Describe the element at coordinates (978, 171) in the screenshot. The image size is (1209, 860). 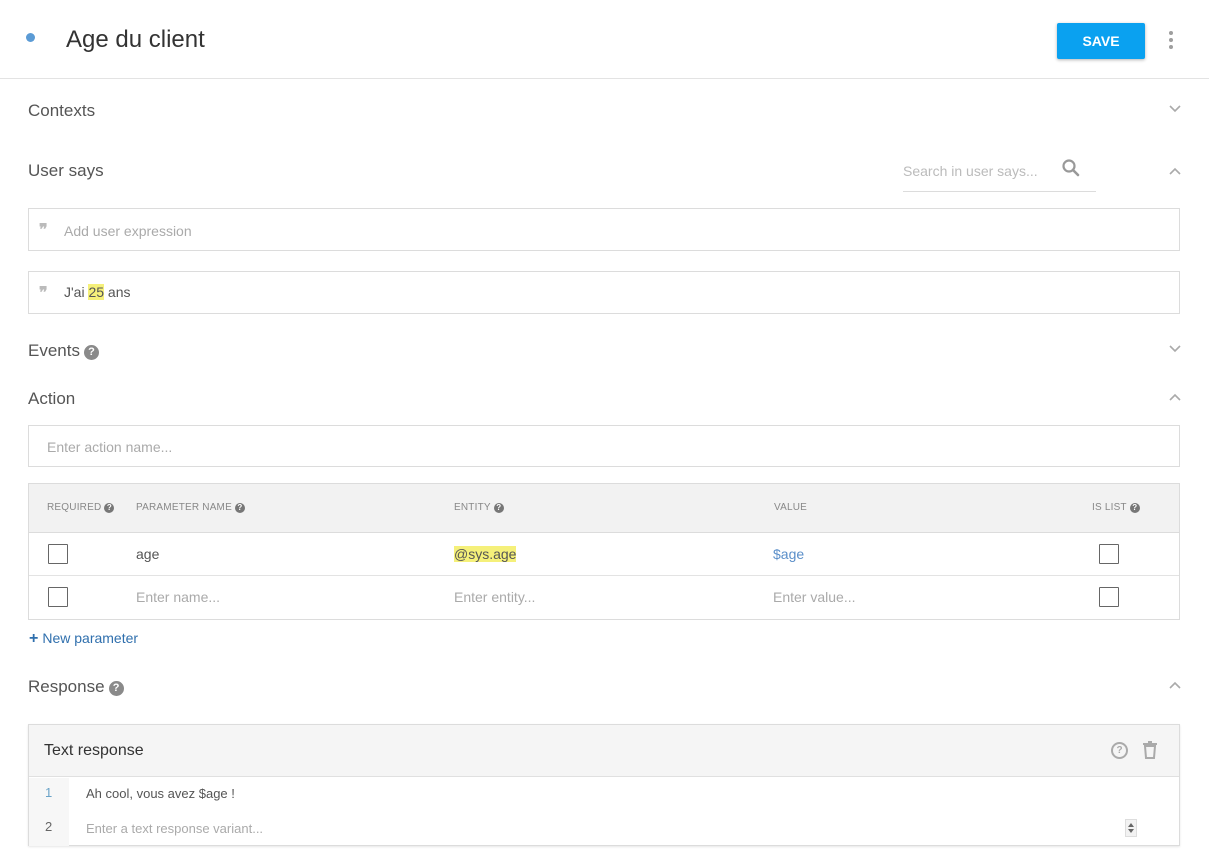
I see `search-input` at that location.